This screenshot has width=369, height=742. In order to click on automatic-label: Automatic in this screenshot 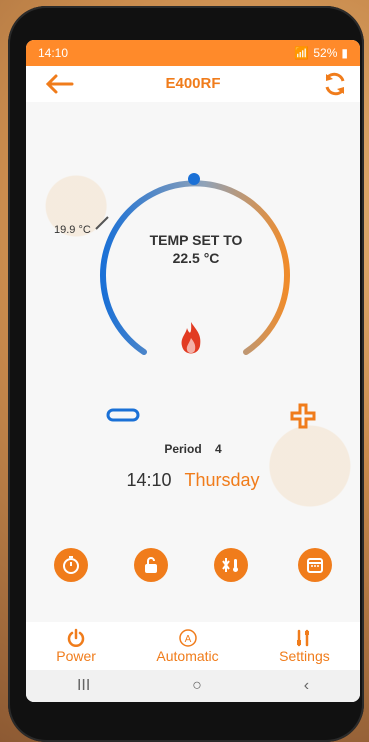, I will do `click(187, 656)`.